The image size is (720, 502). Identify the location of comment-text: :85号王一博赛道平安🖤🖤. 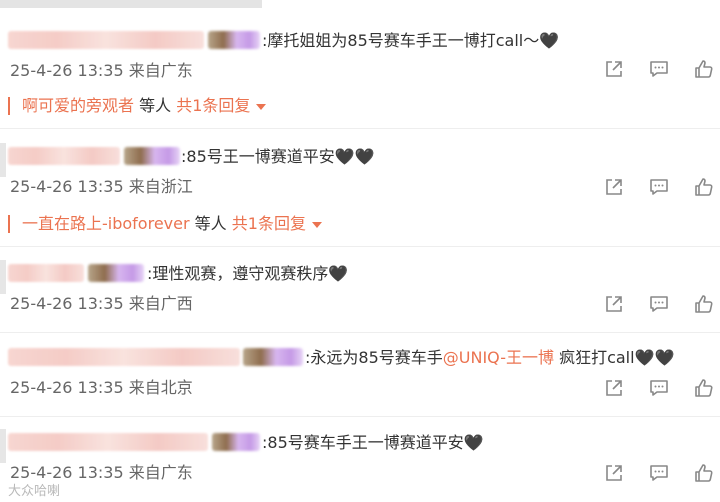
(278, 156).